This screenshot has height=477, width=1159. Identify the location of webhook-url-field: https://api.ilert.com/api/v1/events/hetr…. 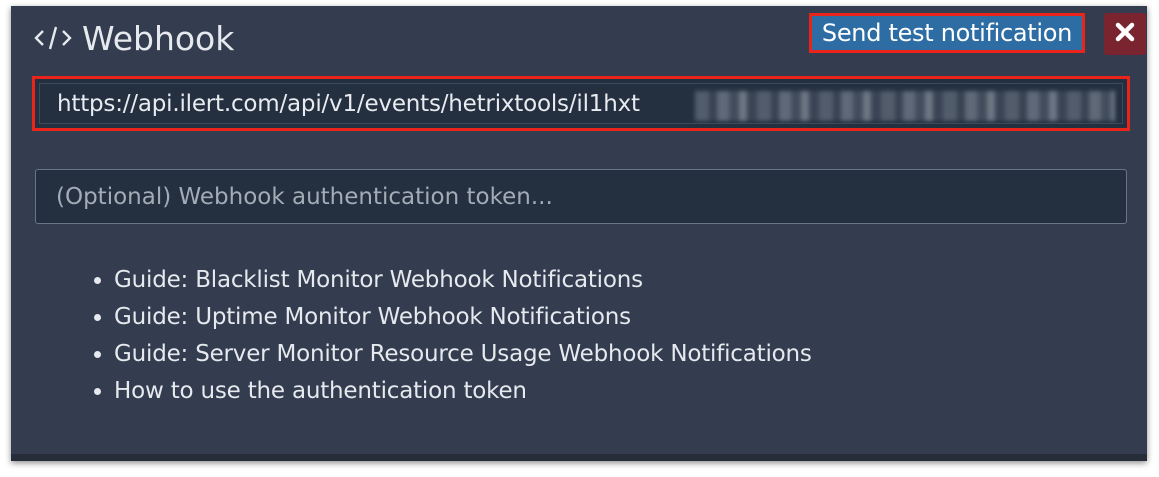
(581, 103).